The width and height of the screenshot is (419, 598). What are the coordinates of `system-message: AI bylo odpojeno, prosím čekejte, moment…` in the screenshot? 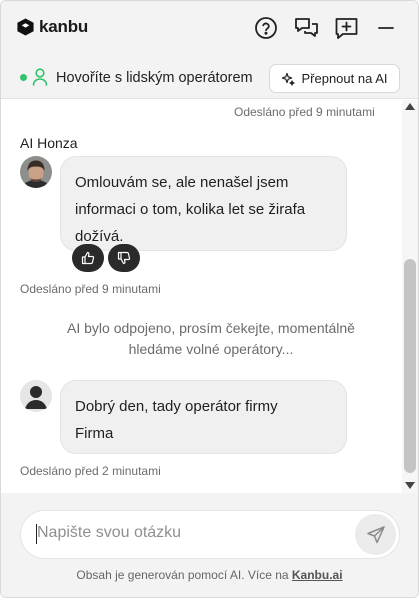 It's located at (211, 339).